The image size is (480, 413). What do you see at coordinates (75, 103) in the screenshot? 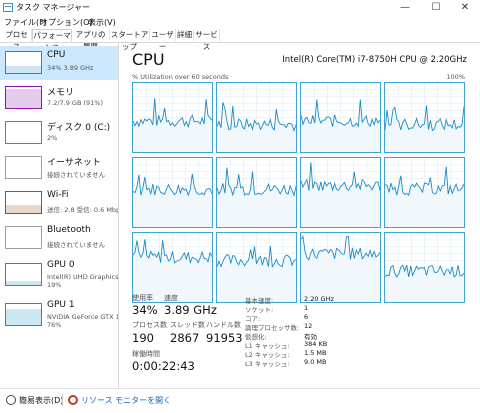
I see `sidebar-item-detail: 7.2/7.9 GB (91%)` at bounding box center [75, 103].